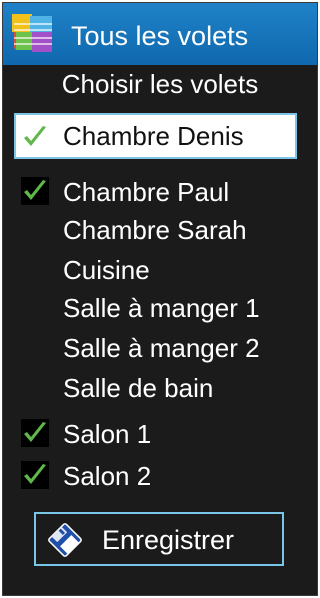 The width and height of the screenshot is (320, 598). I want to click on list-item-label: Salle à manger 1, so click(161, 308).